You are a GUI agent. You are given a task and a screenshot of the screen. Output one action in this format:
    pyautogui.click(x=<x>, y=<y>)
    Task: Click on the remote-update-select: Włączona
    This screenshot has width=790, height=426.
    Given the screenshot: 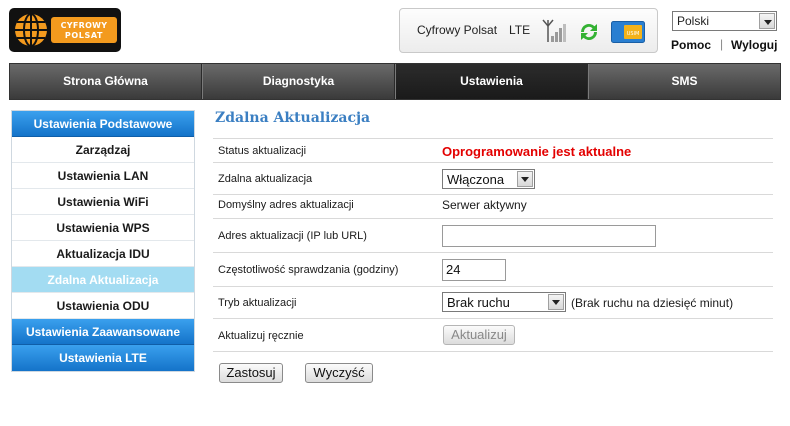 What is the action you would take?
    pyautogui.click(x=488, y=179)
    